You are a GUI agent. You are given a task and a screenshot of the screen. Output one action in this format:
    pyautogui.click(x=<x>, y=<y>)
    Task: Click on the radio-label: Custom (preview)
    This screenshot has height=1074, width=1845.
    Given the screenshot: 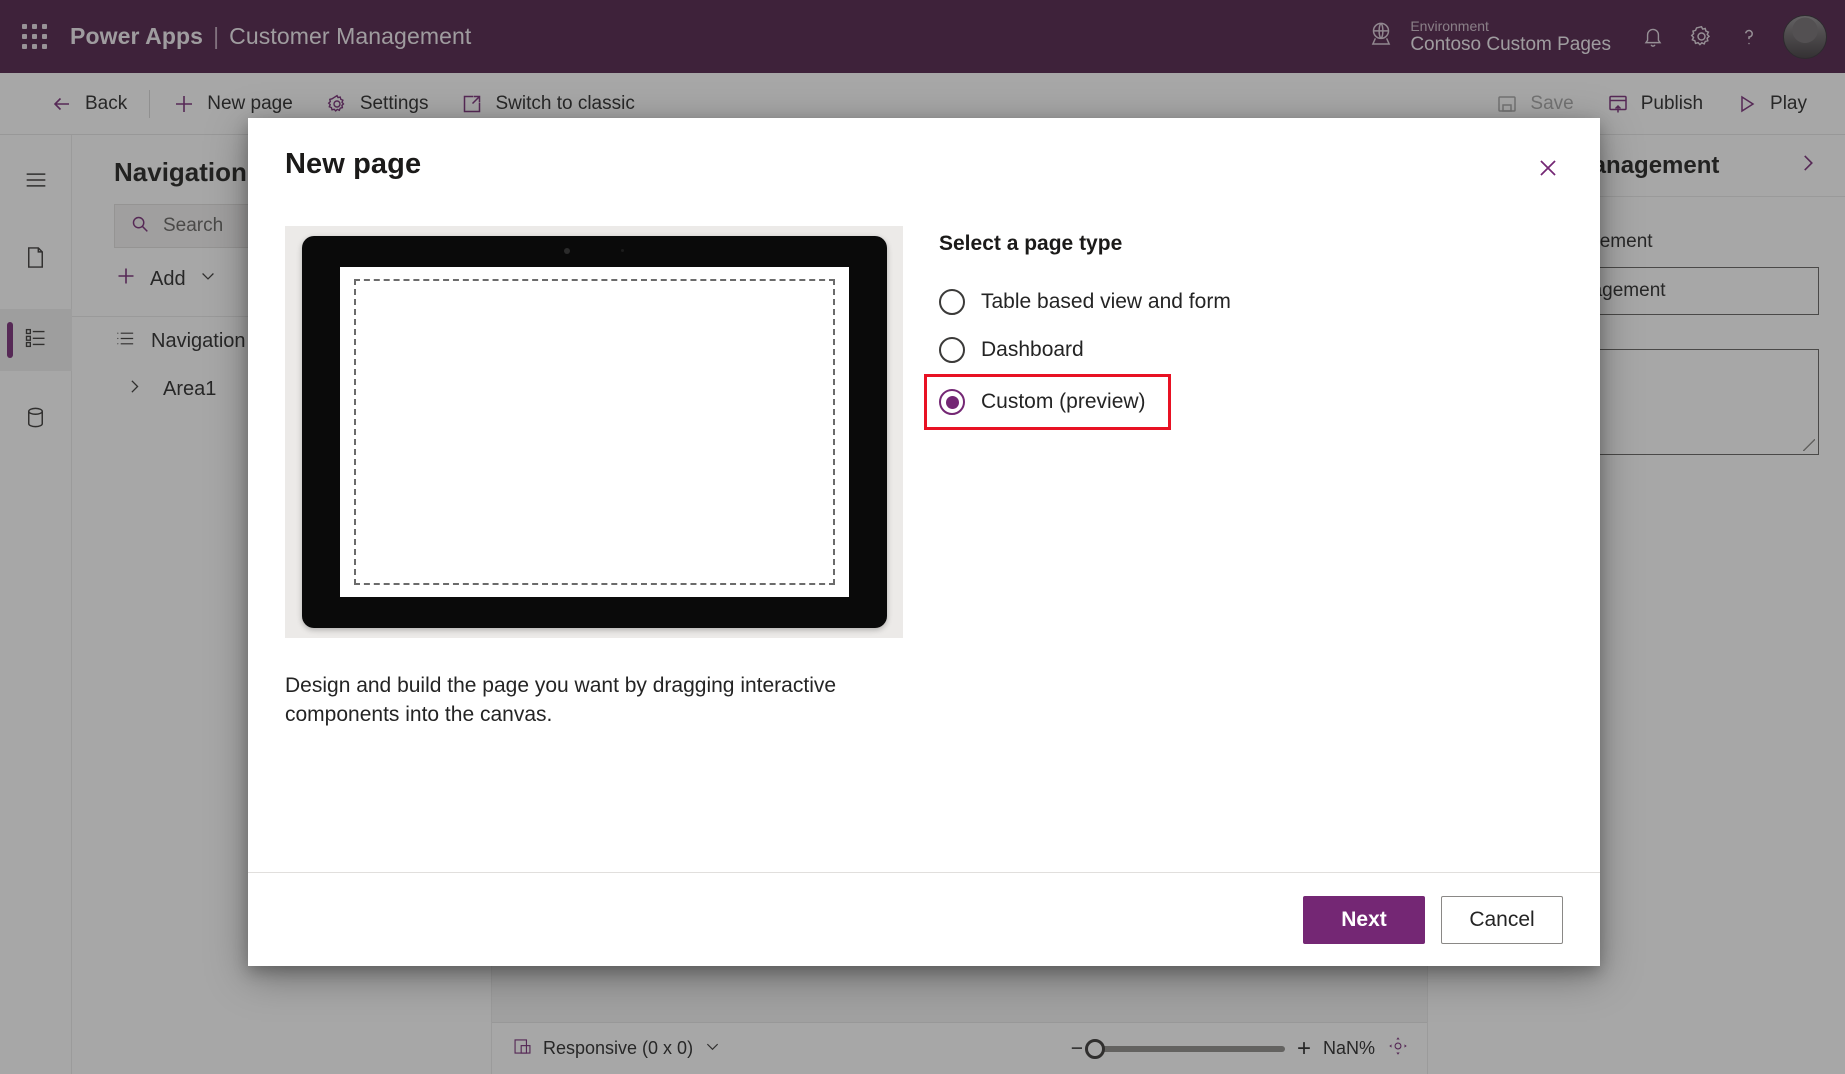 What is the action you would take?
    pyautogui.click(x=1063, y=401)
    